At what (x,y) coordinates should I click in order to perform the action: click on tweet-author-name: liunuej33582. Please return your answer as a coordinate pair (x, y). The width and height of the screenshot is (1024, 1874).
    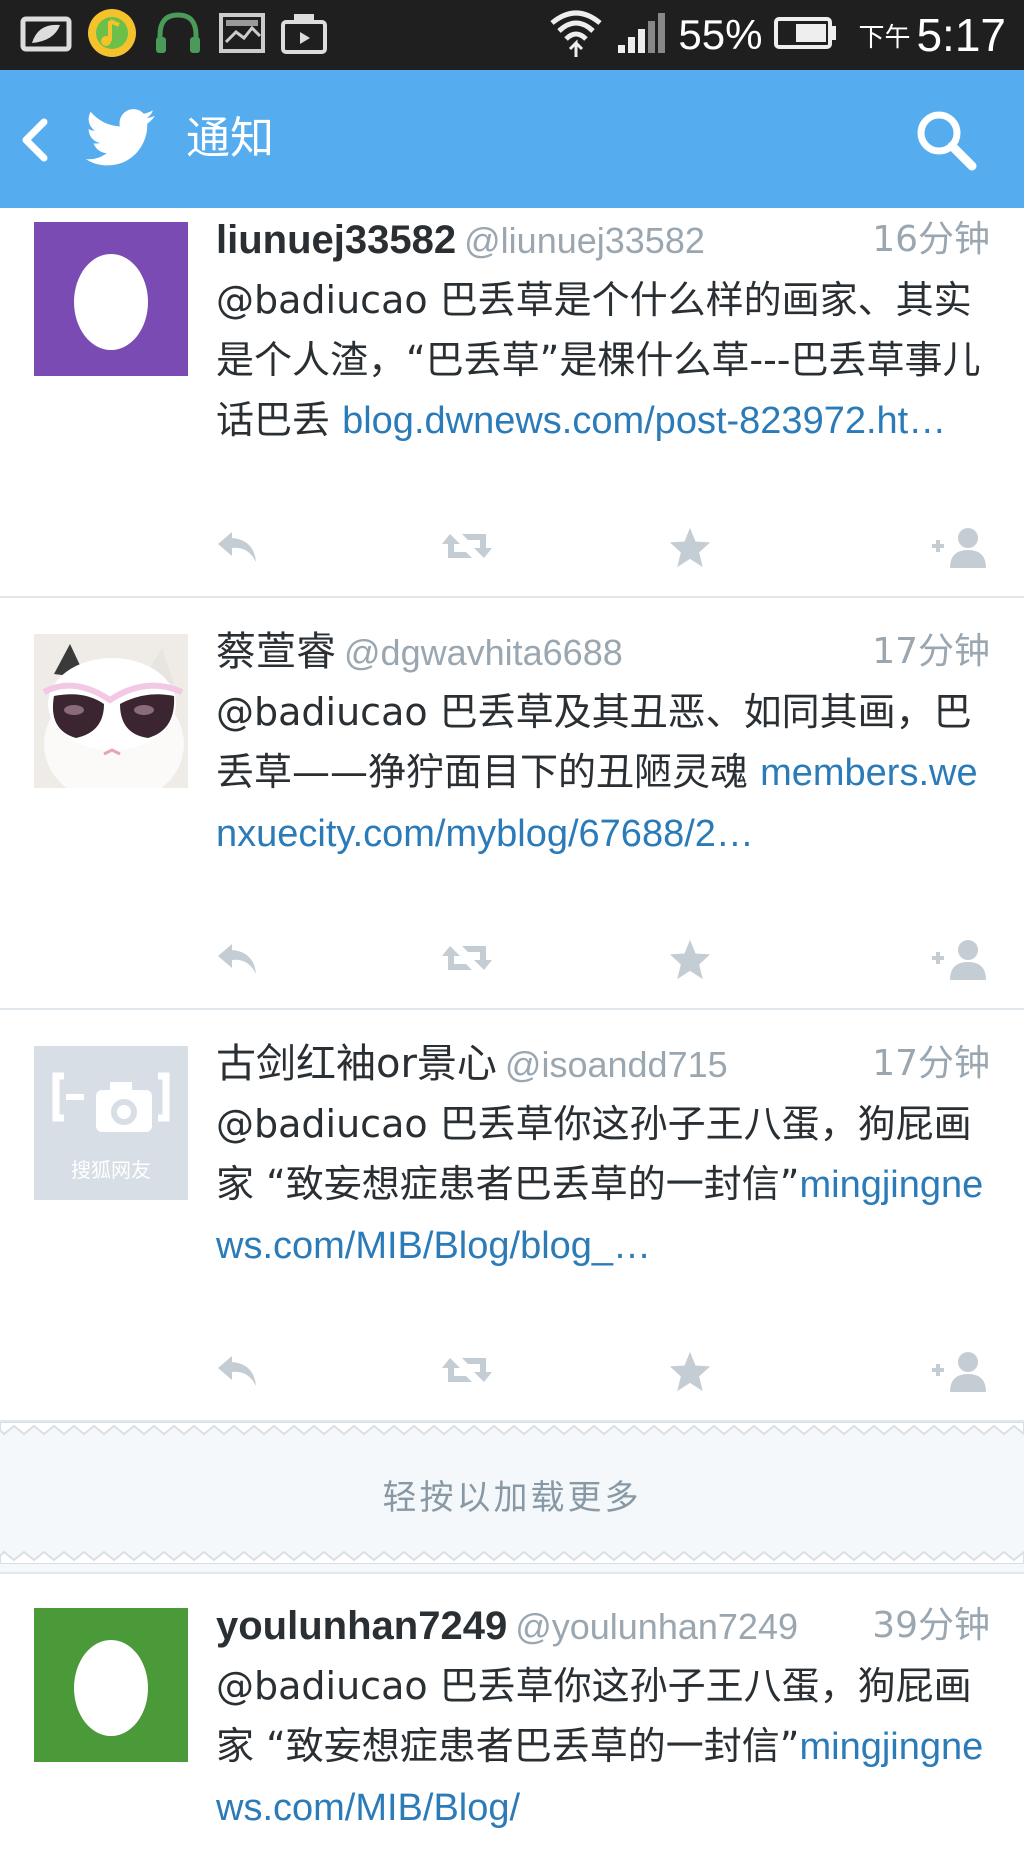
    Looking at the image, I should click on (336, 240).